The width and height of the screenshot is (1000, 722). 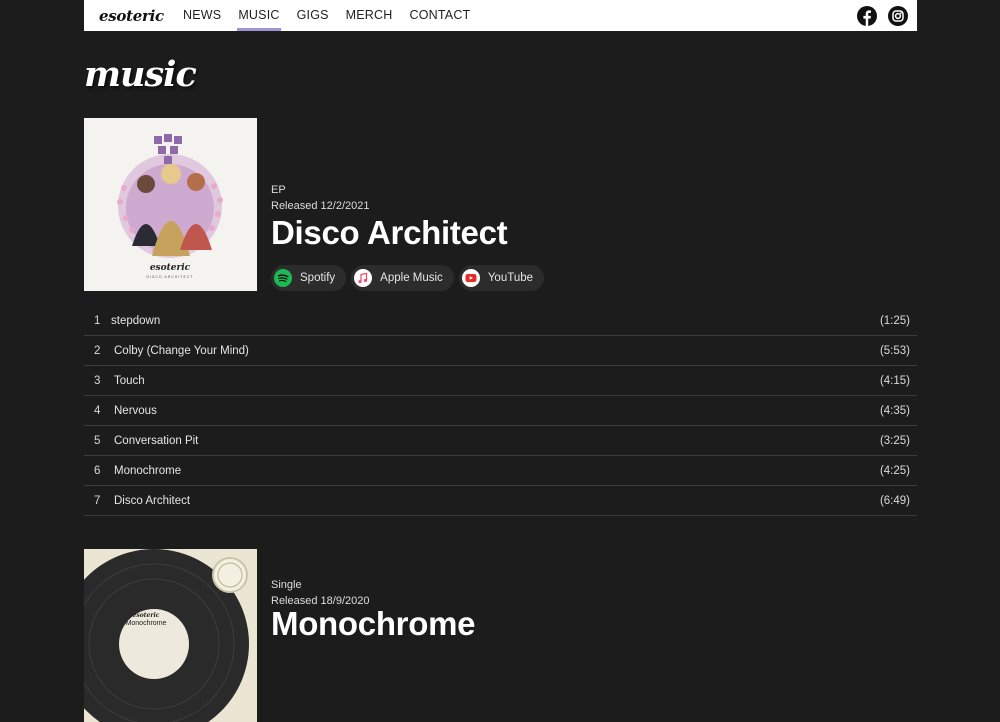 What do you see at coordinates (500, 321) in the screenshot?
I see `track-row: 1 stepdown (1:25)` at bounding box center [500, 321].